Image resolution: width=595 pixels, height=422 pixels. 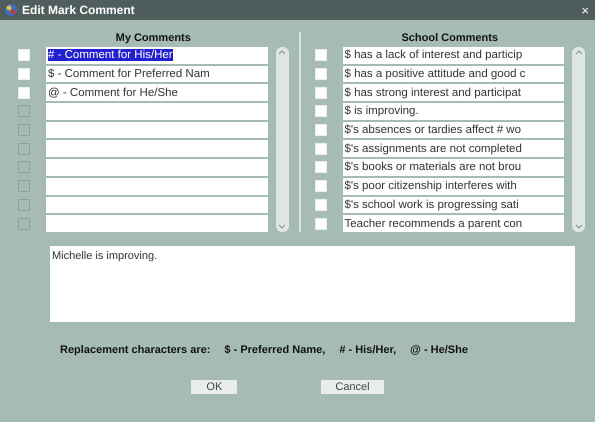 I want to click on comment-field: $'s assignments are not completed, so click(x=453, y=149).